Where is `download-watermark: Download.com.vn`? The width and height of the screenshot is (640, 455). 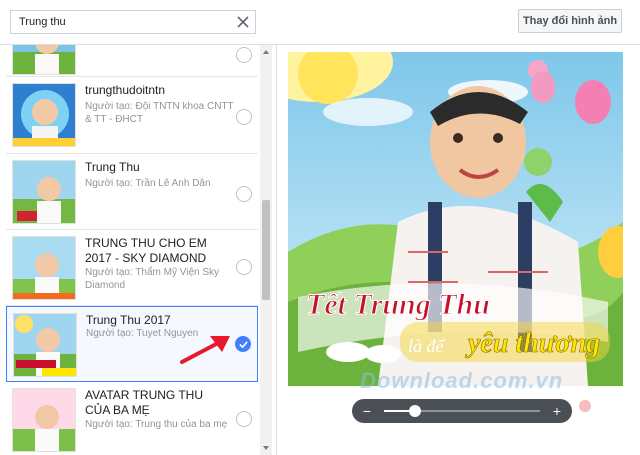 download-watermark: Download.com.vn is located at coordinates (462, 380).